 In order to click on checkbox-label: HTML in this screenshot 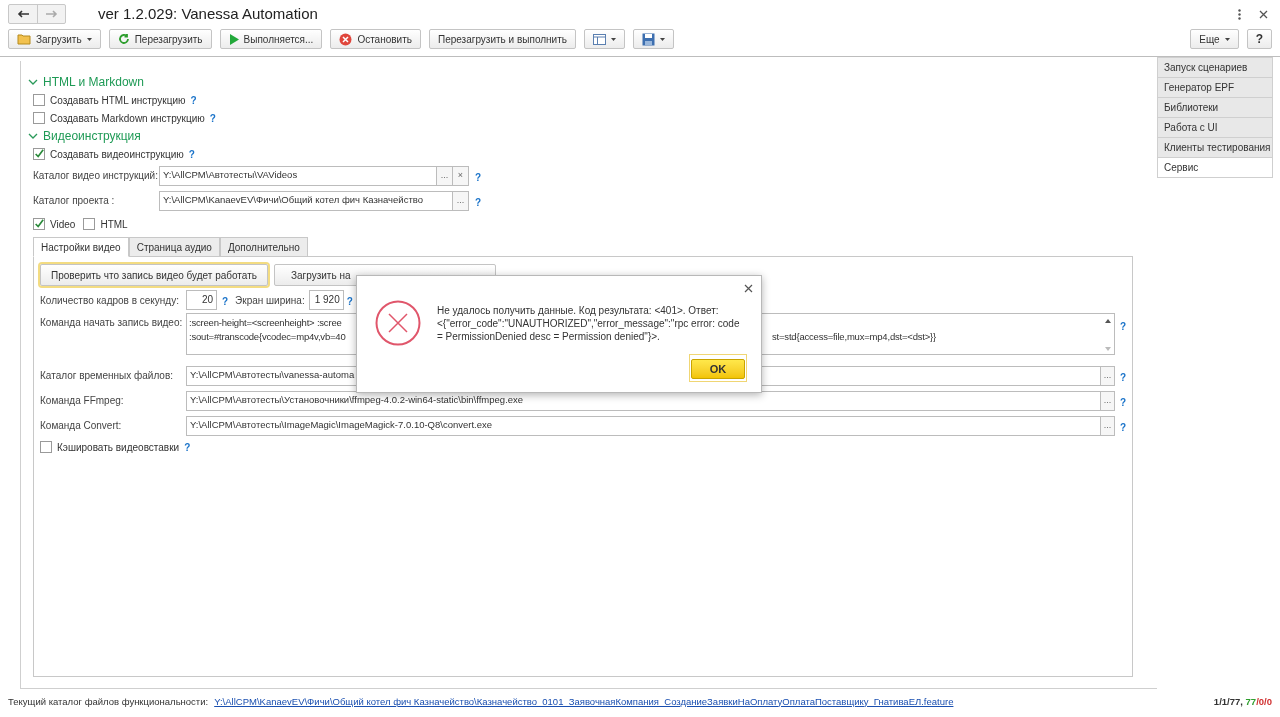, I will do `click(114, 224)`.